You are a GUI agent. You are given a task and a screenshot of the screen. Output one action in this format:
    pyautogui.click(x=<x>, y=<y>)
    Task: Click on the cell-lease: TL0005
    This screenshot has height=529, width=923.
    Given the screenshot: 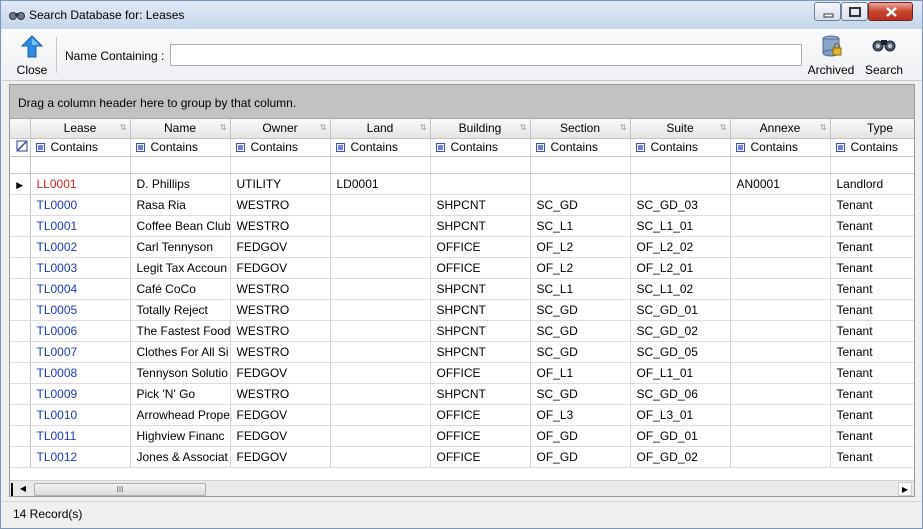 What is the action you would take?
    pyautogui.click(x=80, y=310)
    